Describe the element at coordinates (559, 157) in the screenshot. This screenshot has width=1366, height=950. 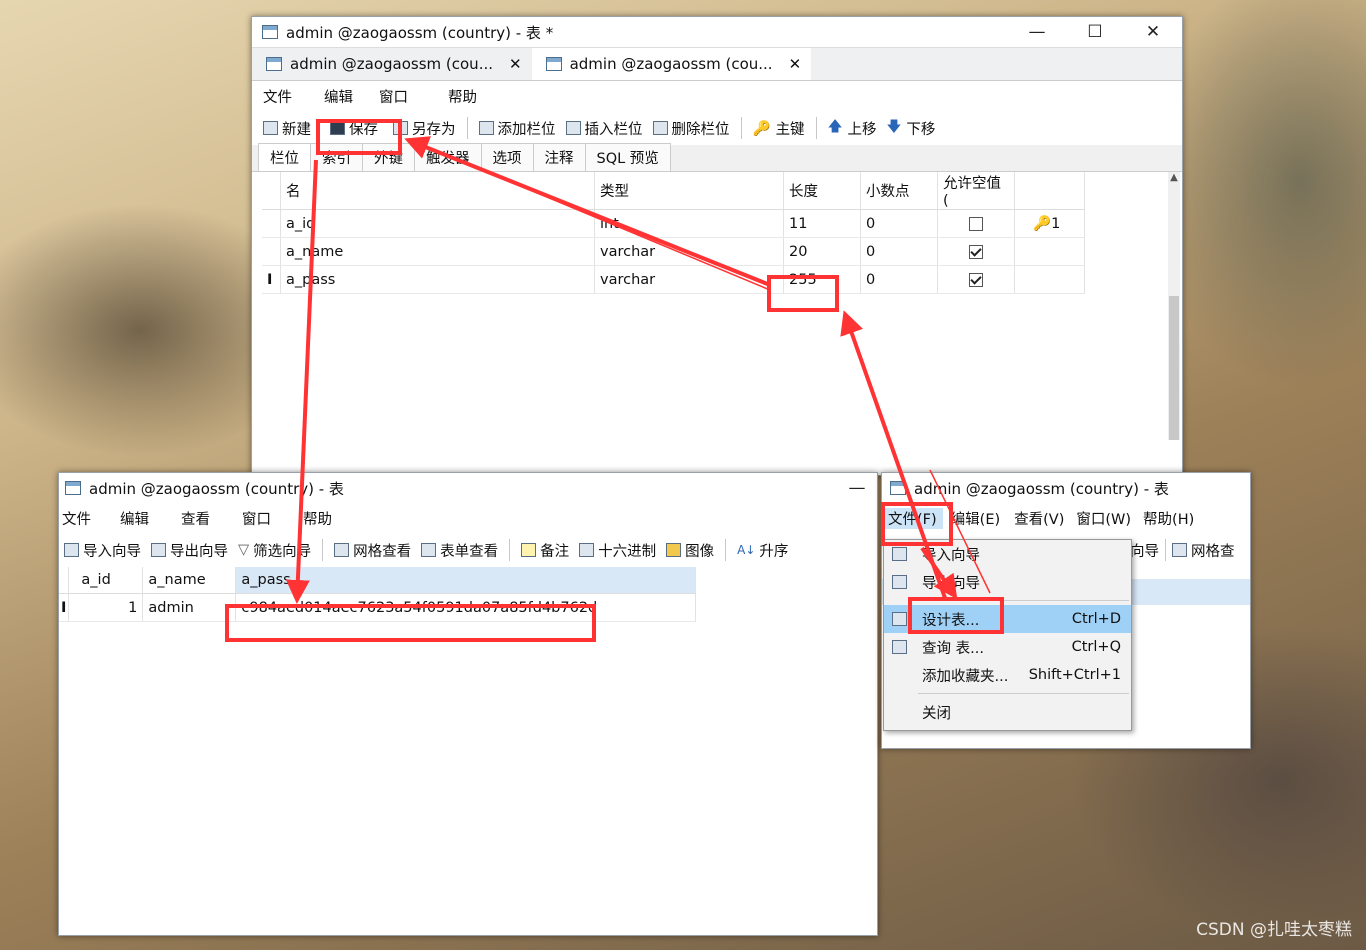
I see `tab-comments: 注释` at that location.